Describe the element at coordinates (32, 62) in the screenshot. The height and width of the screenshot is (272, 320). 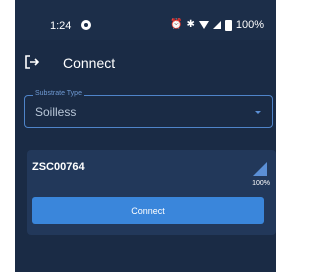
I see `logout-icon` at that location.